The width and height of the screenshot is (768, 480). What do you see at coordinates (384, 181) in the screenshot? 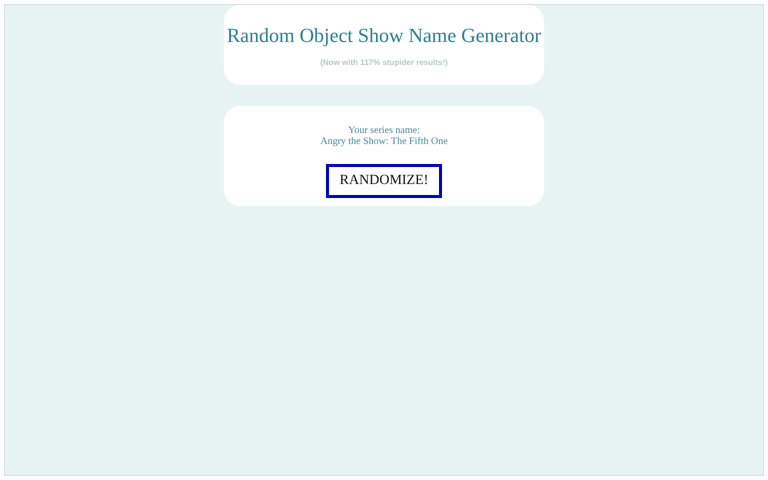
I see `randomize-button: RANDOMIZE!` at bounding box center [384, 181].